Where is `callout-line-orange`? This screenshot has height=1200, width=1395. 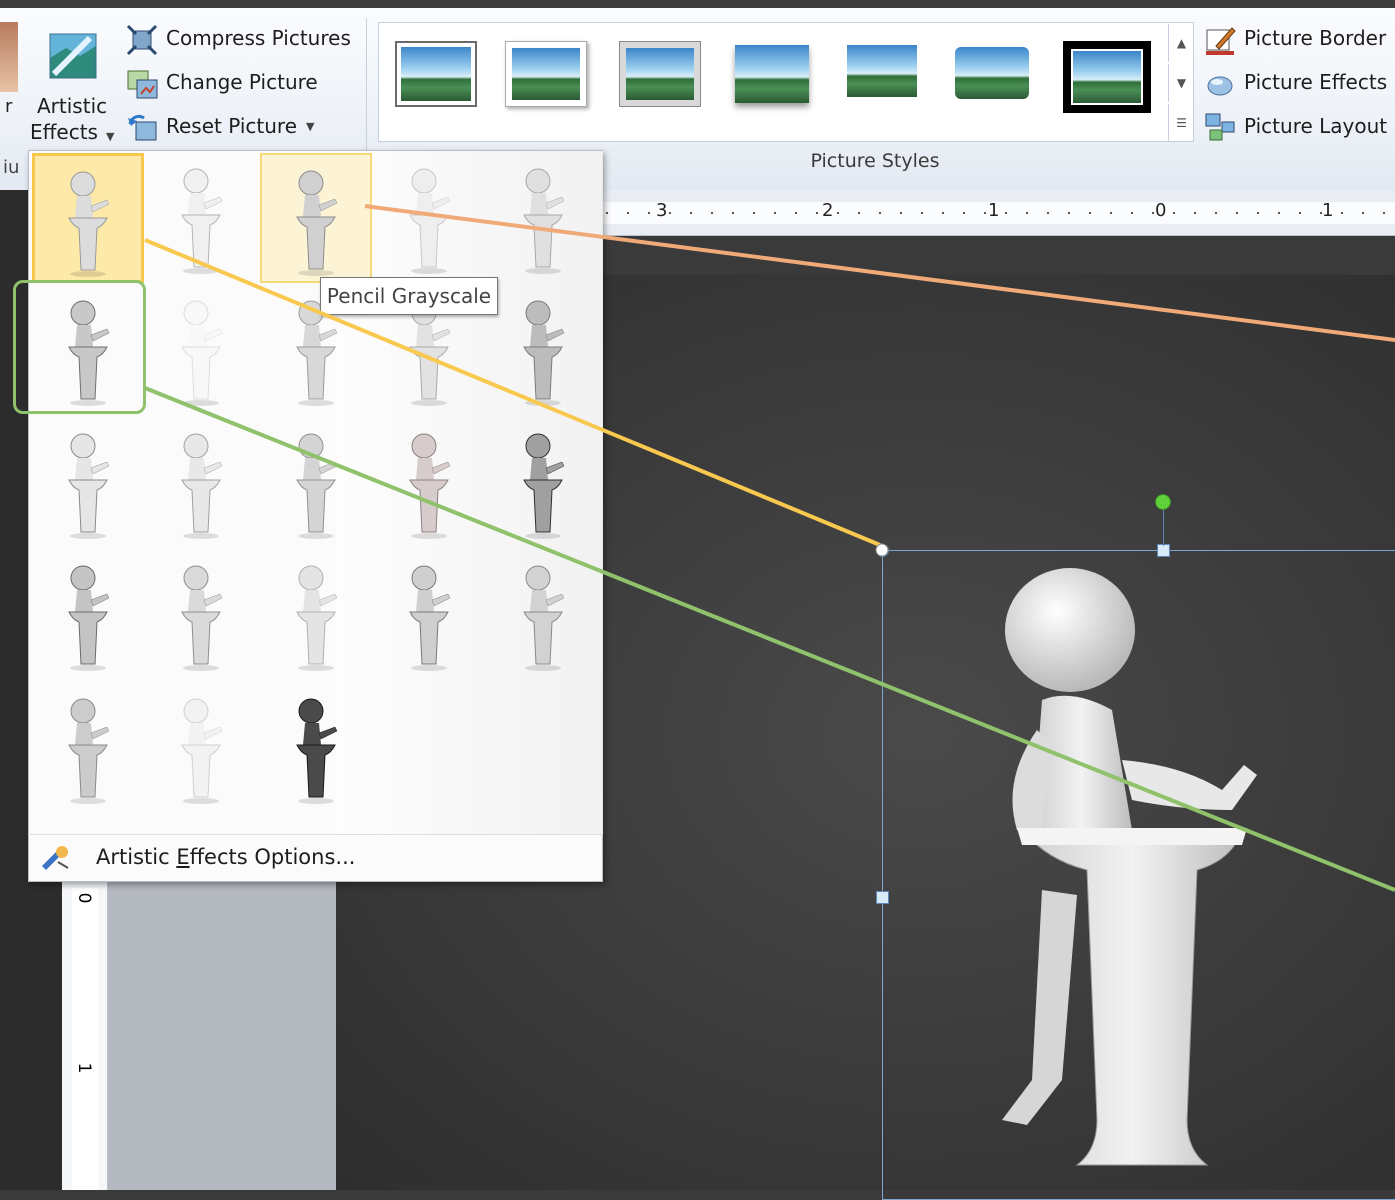 callout-line-orange is located at coordinates (879, 273).